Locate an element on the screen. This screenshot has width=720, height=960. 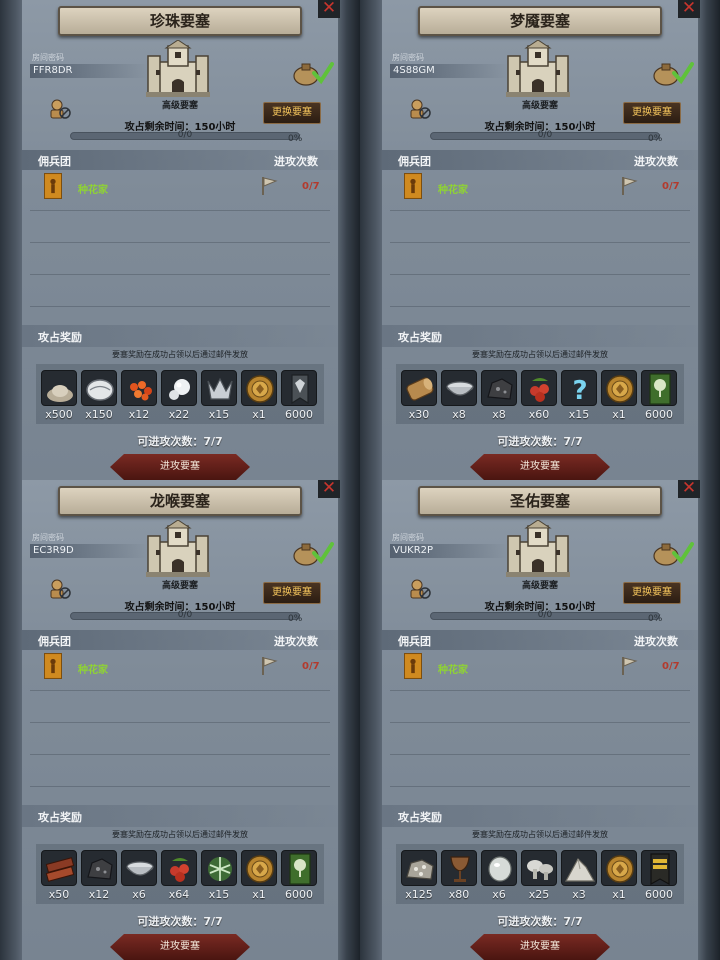
fortress-title: 珍珠要塞 is located at coordinates (180, 21).